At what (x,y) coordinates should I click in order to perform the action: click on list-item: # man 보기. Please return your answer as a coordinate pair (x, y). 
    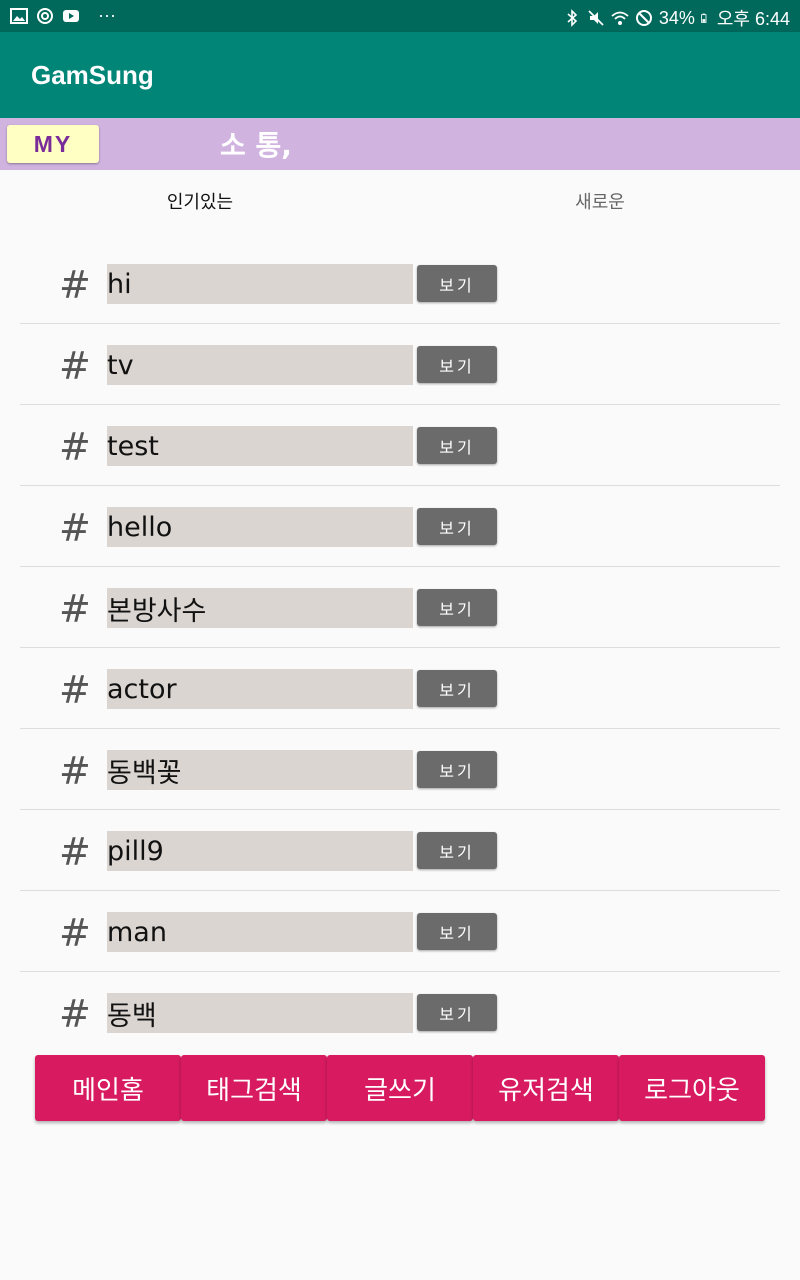
    Looking at the image, I should click on (400, 931).